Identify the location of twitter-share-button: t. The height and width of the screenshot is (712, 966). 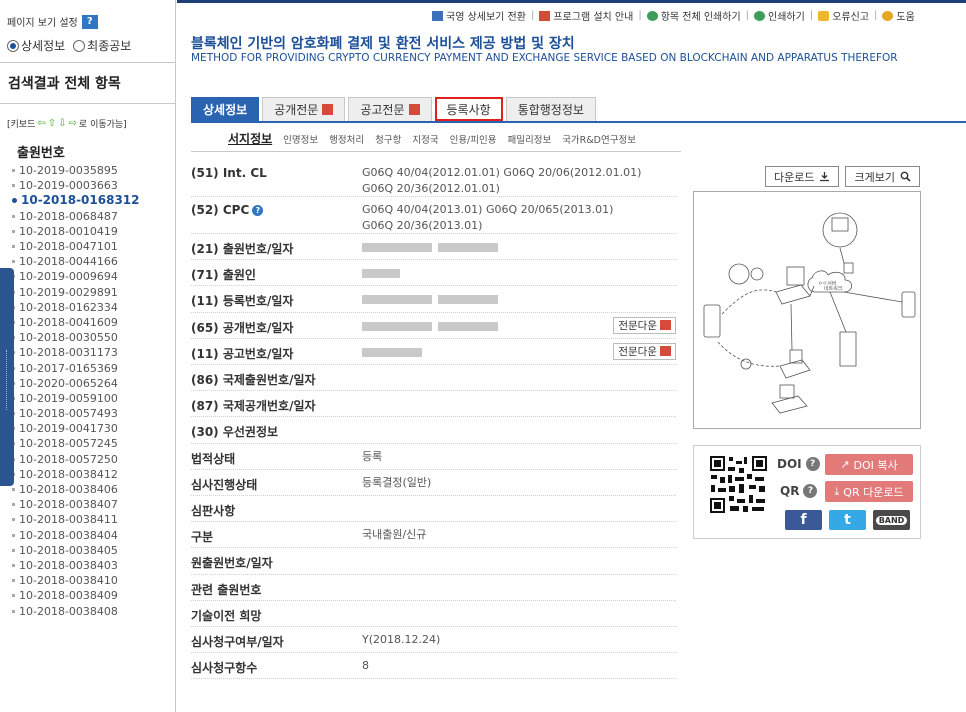
(847, 520).